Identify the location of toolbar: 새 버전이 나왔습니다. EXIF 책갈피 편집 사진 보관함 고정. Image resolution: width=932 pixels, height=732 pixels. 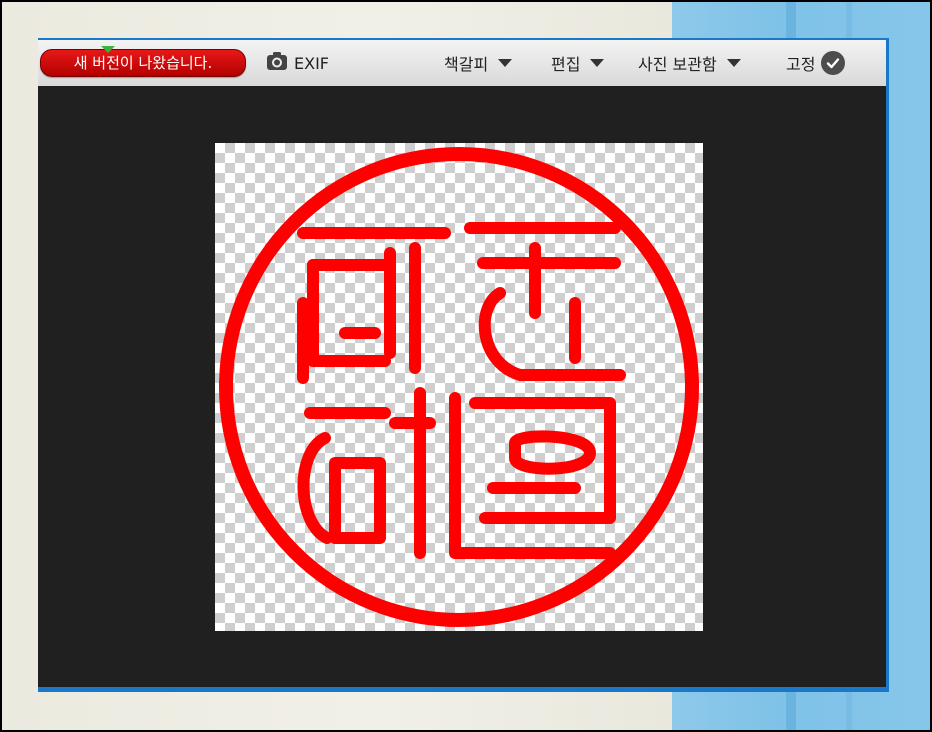
(462, 63).